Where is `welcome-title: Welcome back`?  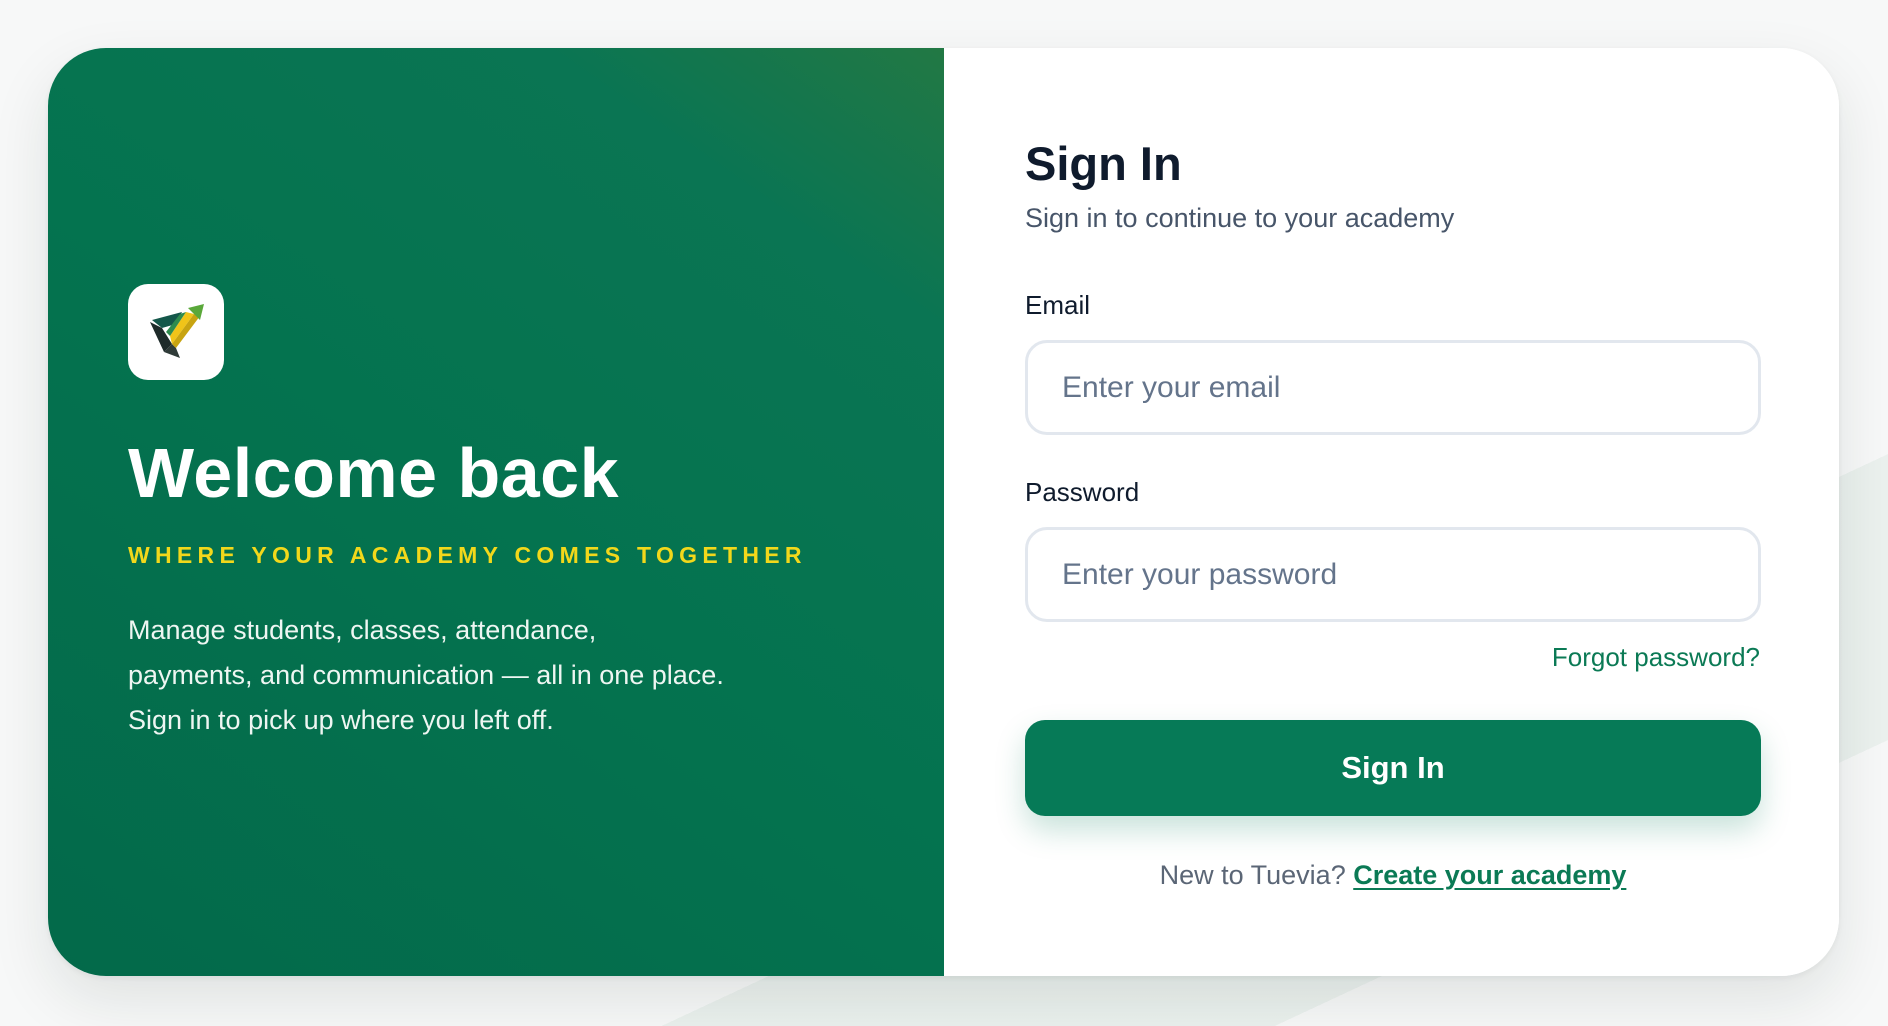 welcome-title: Welcome back is located at coordinates (374, 473).